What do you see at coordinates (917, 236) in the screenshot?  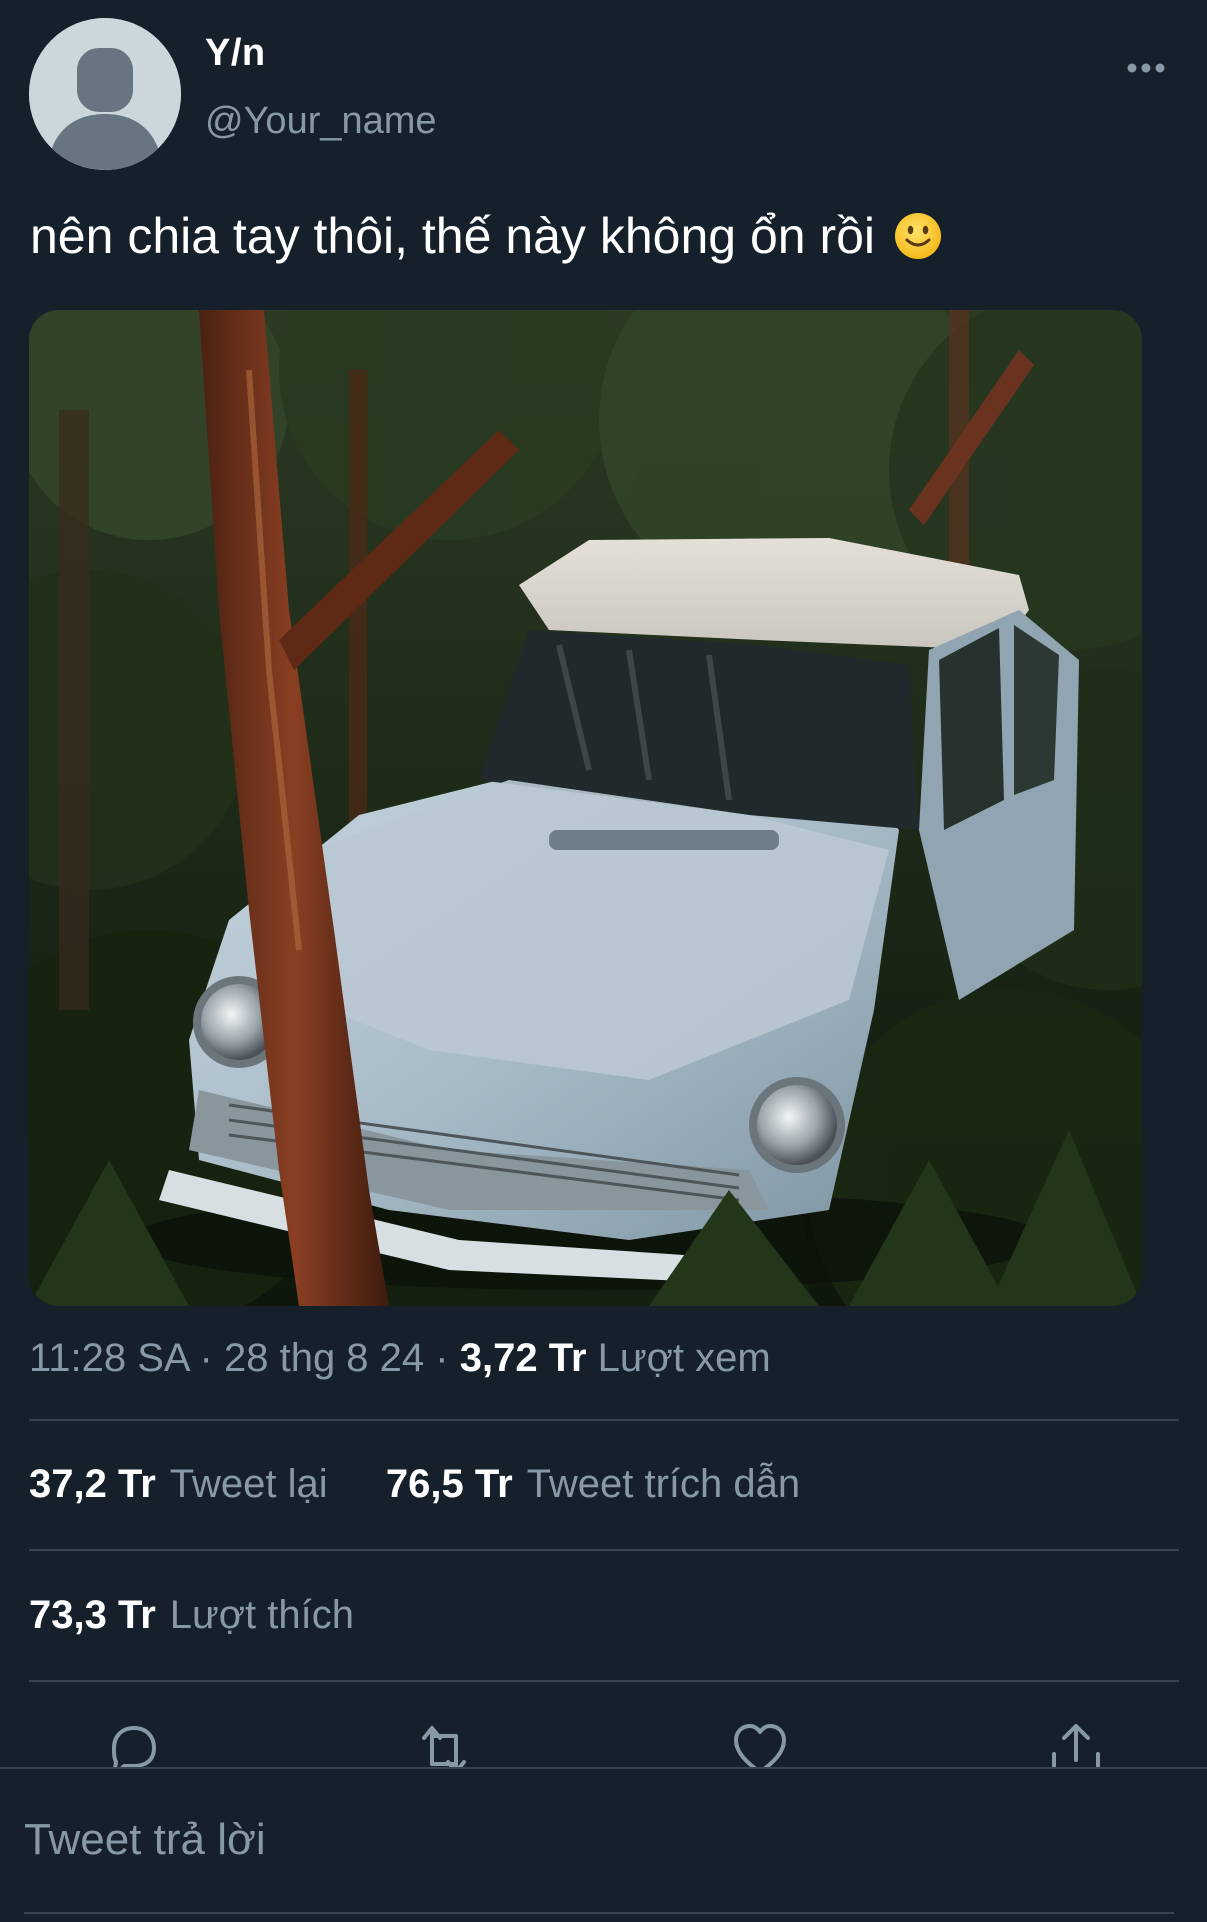 I see `slightly-smiling-face-icon` at bounding box center [917, 236].